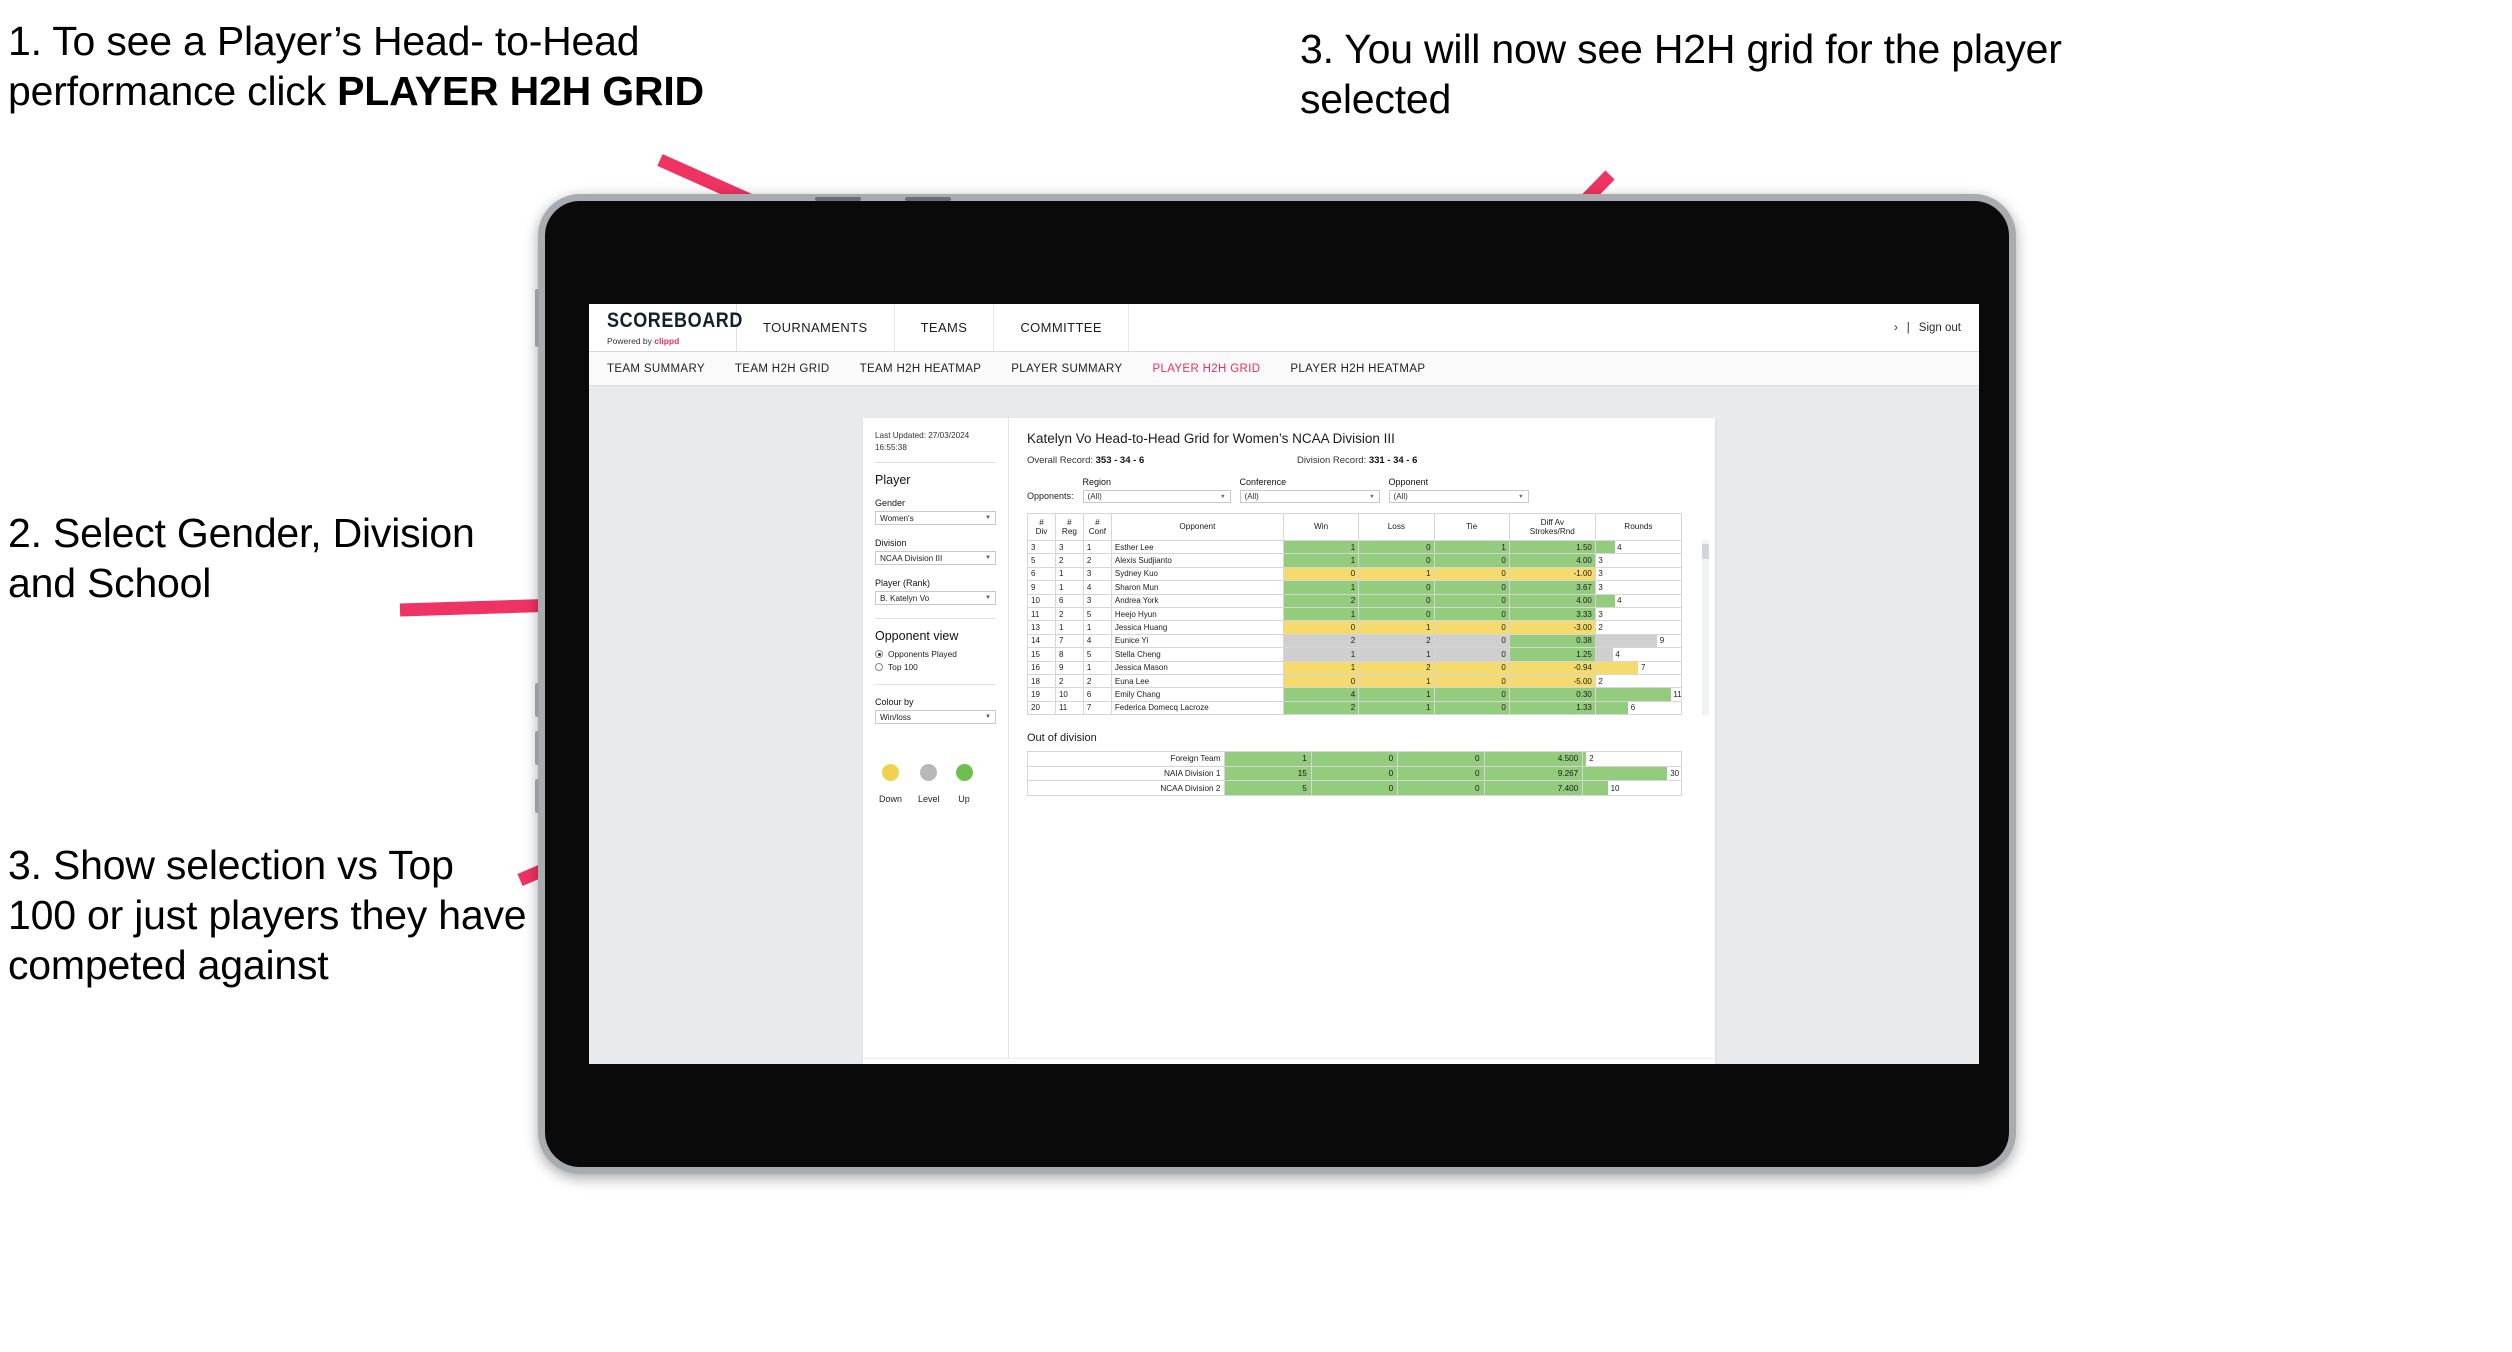 Image resolution: width=2512 pixels, height=1352 pixels. What do you see at coordinates (1268, 773) in the screenshot?
I see `cell-win: 15` at bounding box center [1268, 773].